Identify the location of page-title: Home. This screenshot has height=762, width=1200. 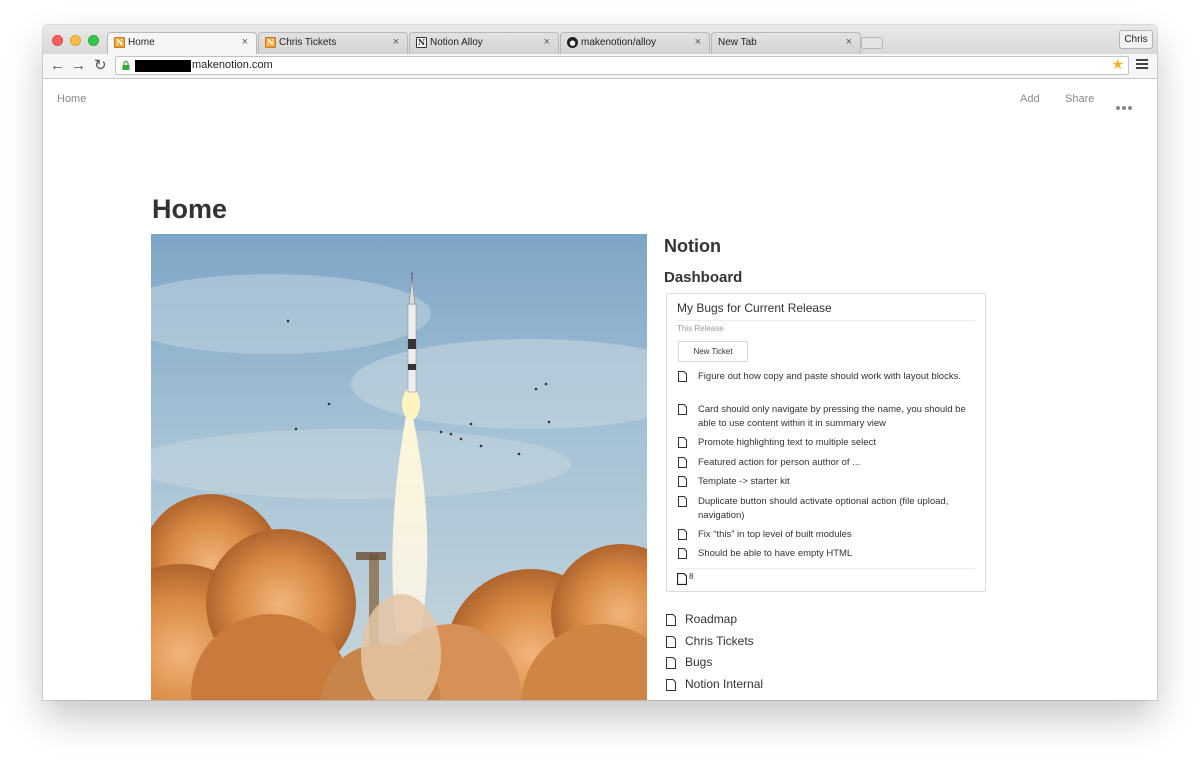
(190, 209).